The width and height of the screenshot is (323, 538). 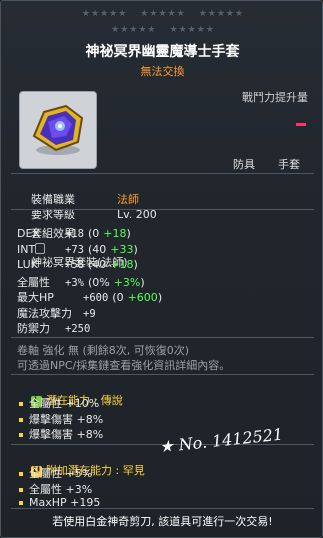 I want to click on stat-name: 最大HP, so click(x=35, y=297).